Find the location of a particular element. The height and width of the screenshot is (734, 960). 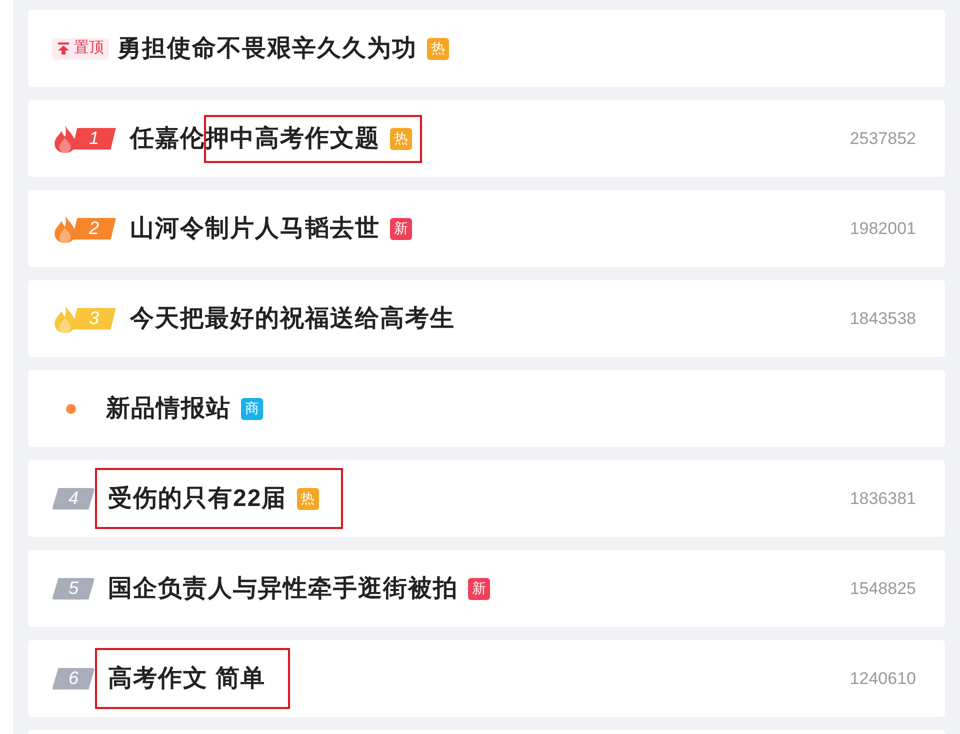

list-card: 6 高考作文 简单 1240610 is located at coordinates (486, 678).